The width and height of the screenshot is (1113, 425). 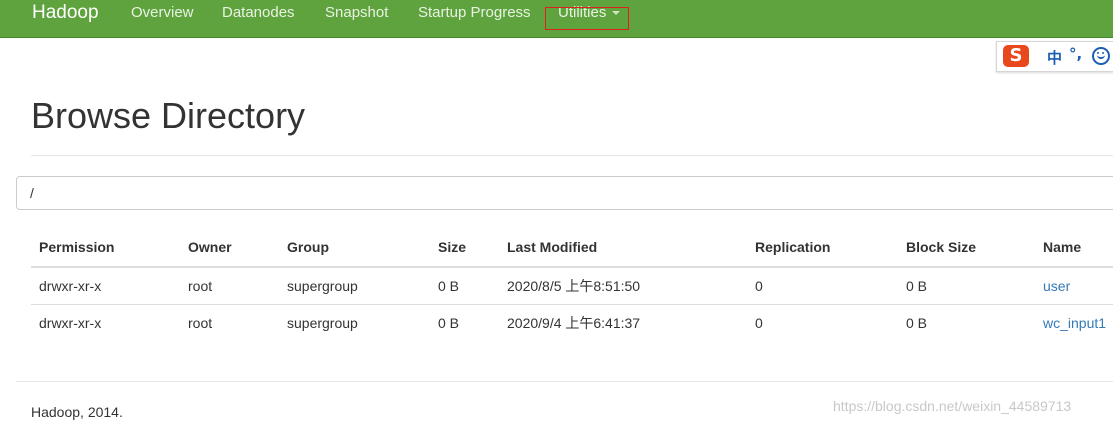 I want to click on watermark-text: https://blog.csdn.net/weixin_44589713, so click(x=952, y=406).